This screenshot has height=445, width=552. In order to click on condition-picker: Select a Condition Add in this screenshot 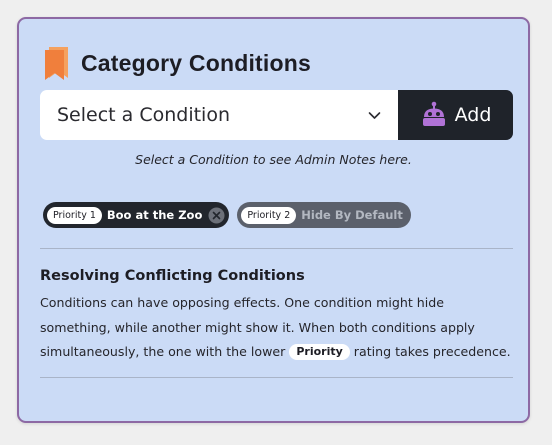, I will do `click(276, 115)`.